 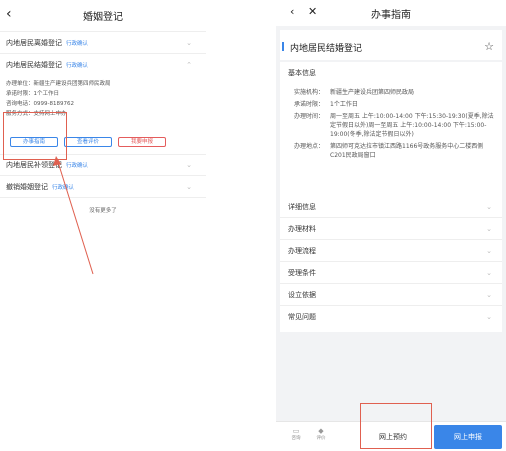 I want to click on title-card: 内地居民结婚登记 ☆, so click(x=391, y=45).